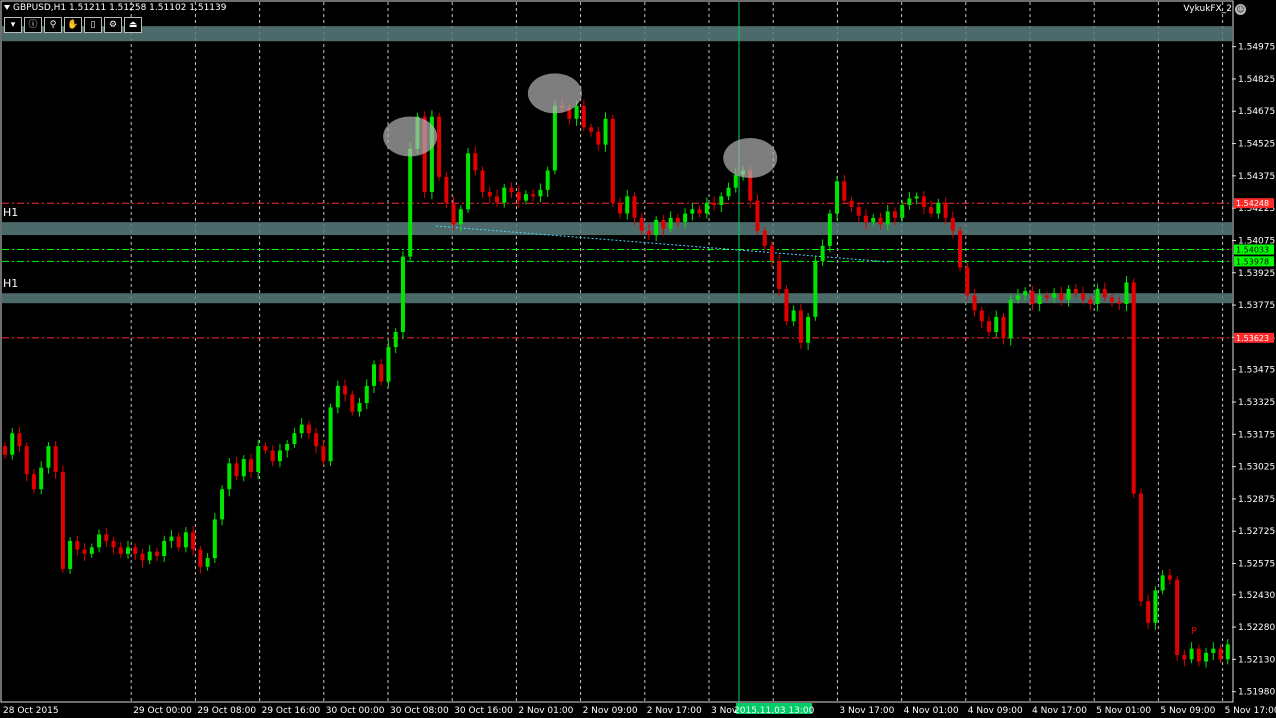 The image size is (1276, 718). I want to click on y-tick-label: 1.53775, so click(1256, 306).